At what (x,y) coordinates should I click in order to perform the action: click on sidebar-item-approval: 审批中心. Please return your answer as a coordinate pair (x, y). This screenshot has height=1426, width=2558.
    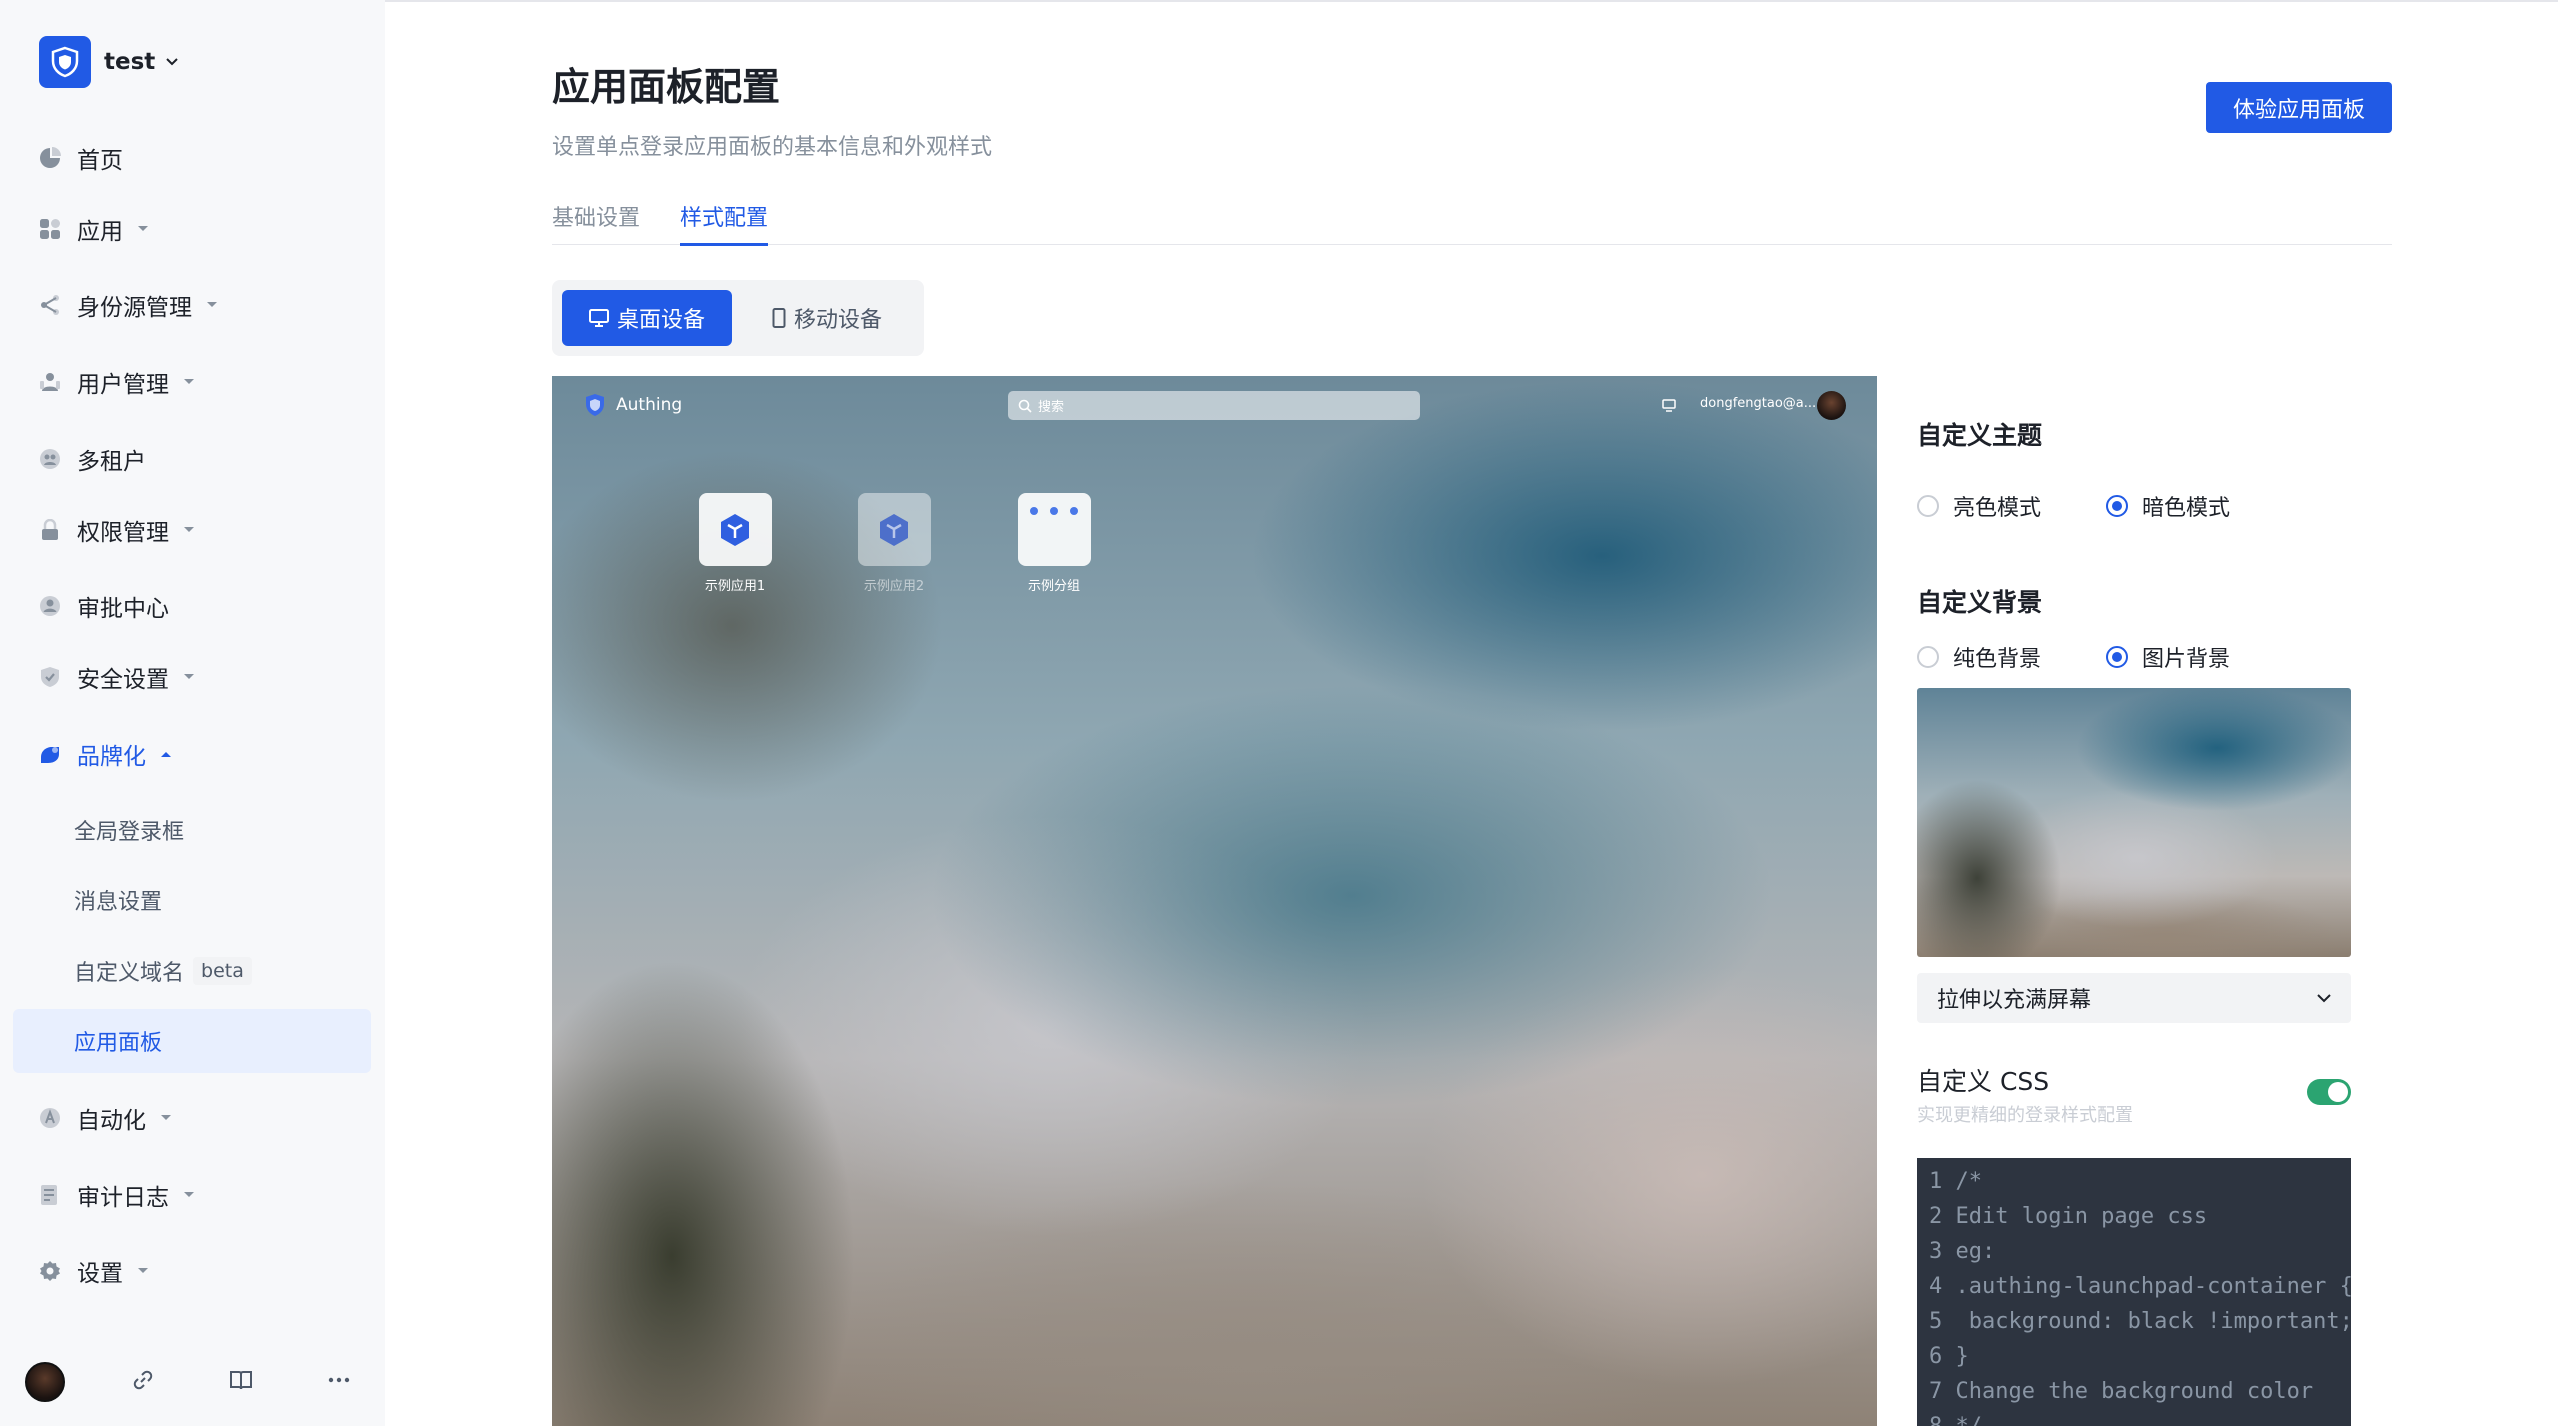
    Looking at the image, I should click on (103, 606).